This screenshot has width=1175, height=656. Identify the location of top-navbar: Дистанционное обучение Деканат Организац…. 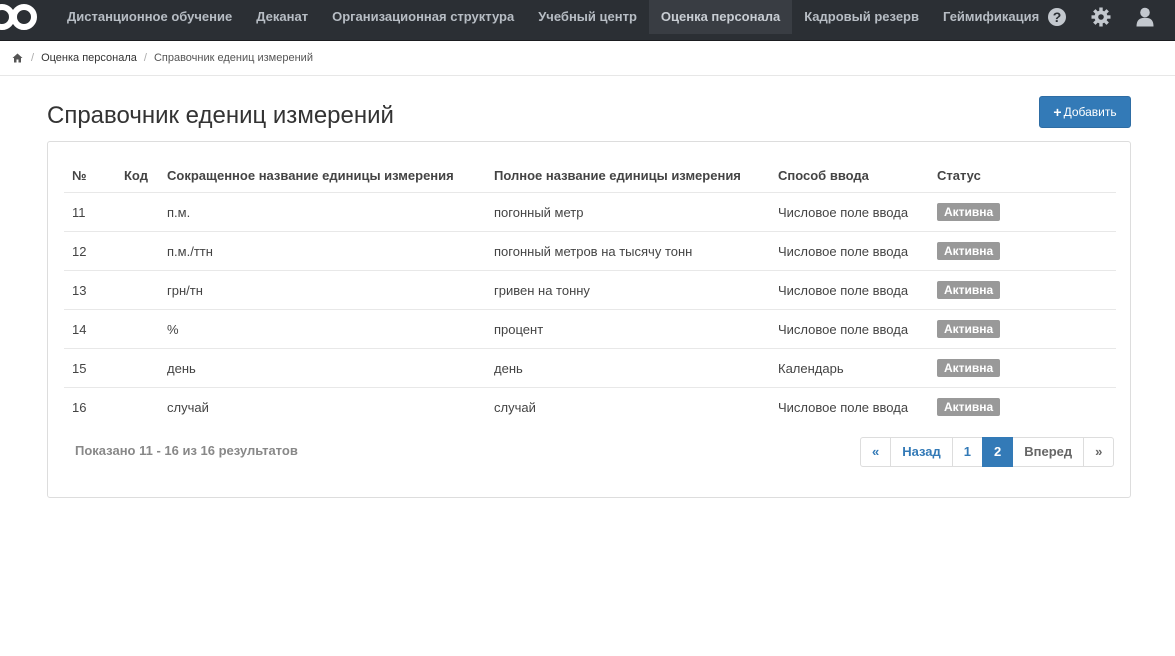
(587, 20).